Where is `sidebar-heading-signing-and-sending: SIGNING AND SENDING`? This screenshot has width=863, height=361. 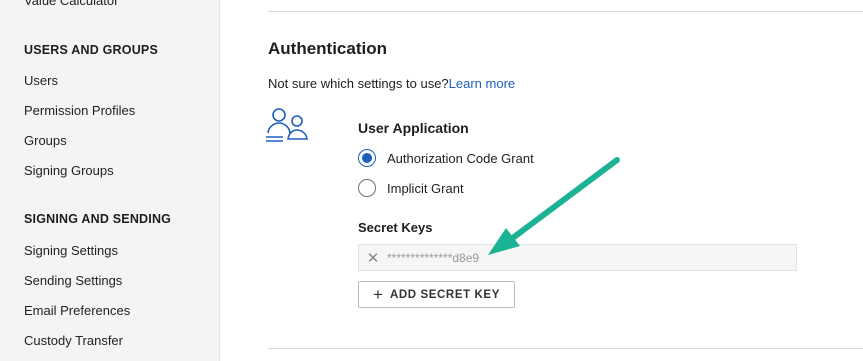 sidebar-heading-signing-and-sending: SIGNING AND SENDING is located at coordinates (98, 219).